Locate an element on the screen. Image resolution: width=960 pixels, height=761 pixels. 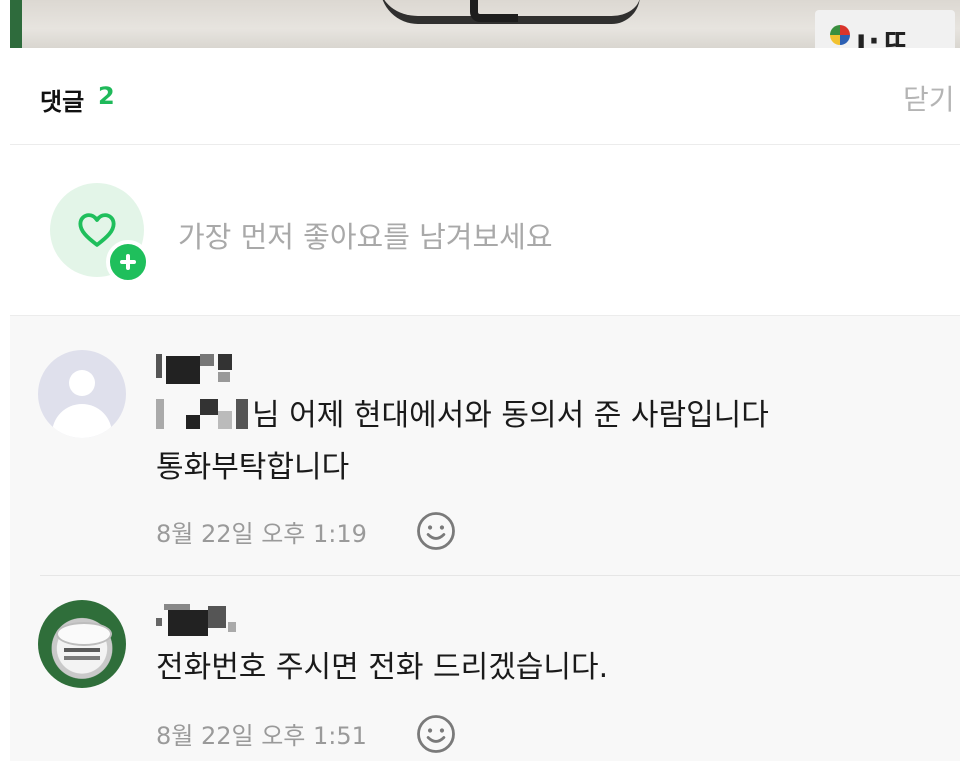
heart-icon is located at coordinates (97, 230).